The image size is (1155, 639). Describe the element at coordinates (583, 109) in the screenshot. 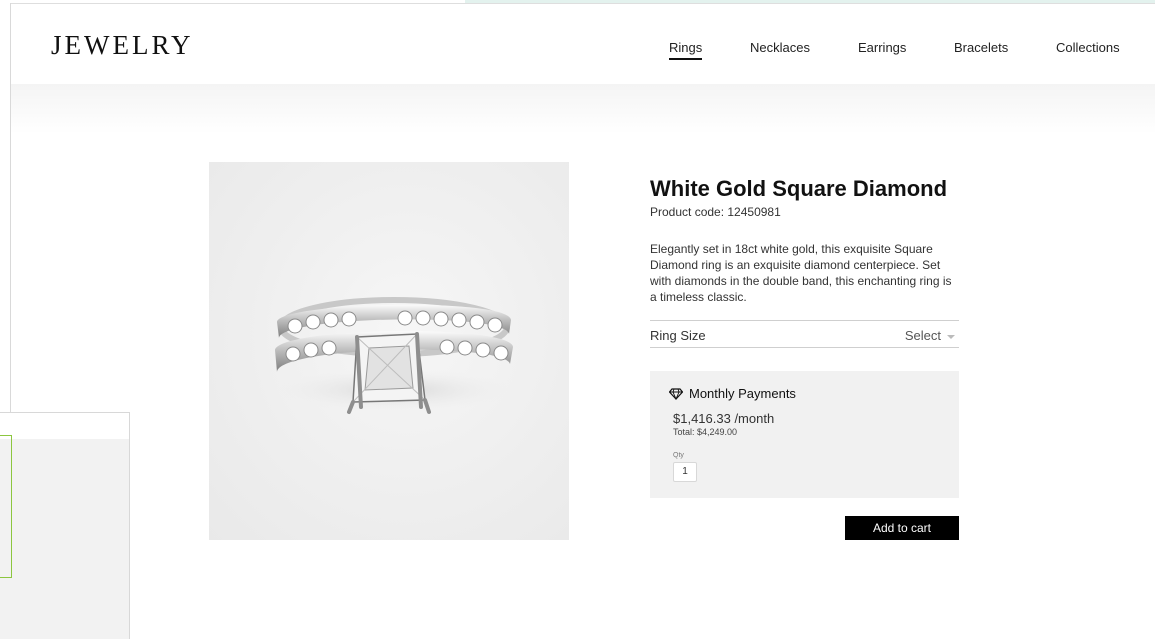

I see `header-shadow` at that location.